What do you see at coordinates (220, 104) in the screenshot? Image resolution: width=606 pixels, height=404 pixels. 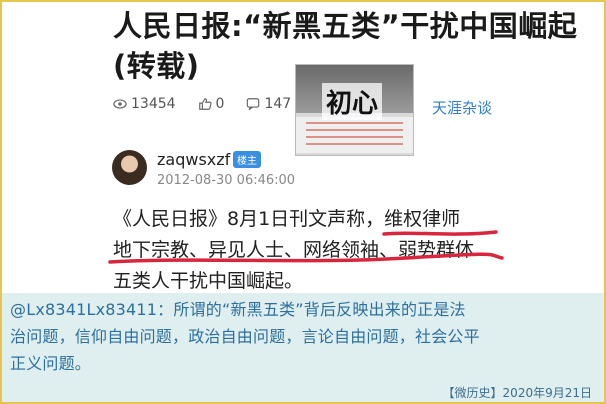 I see `like-count: 0` at bounding box center [220, 104].